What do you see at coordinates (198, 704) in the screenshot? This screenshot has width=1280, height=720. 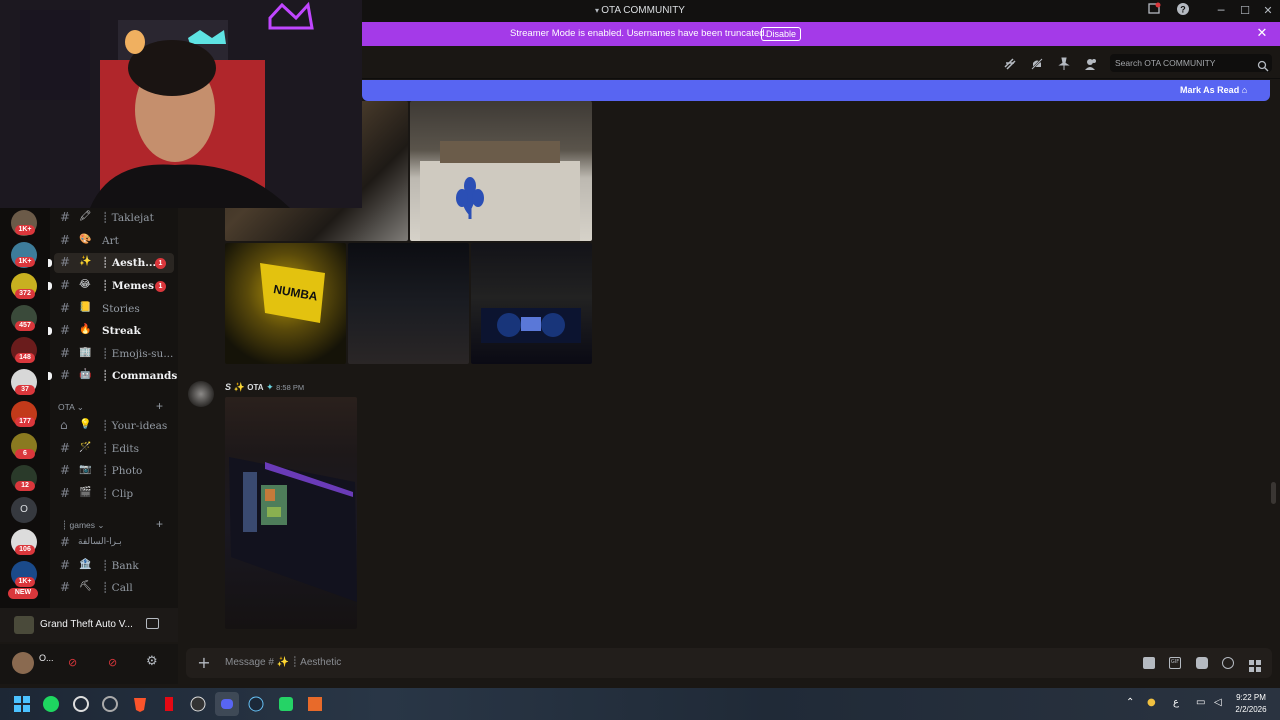 I see `app-icon` at bounding box center [198, 704].